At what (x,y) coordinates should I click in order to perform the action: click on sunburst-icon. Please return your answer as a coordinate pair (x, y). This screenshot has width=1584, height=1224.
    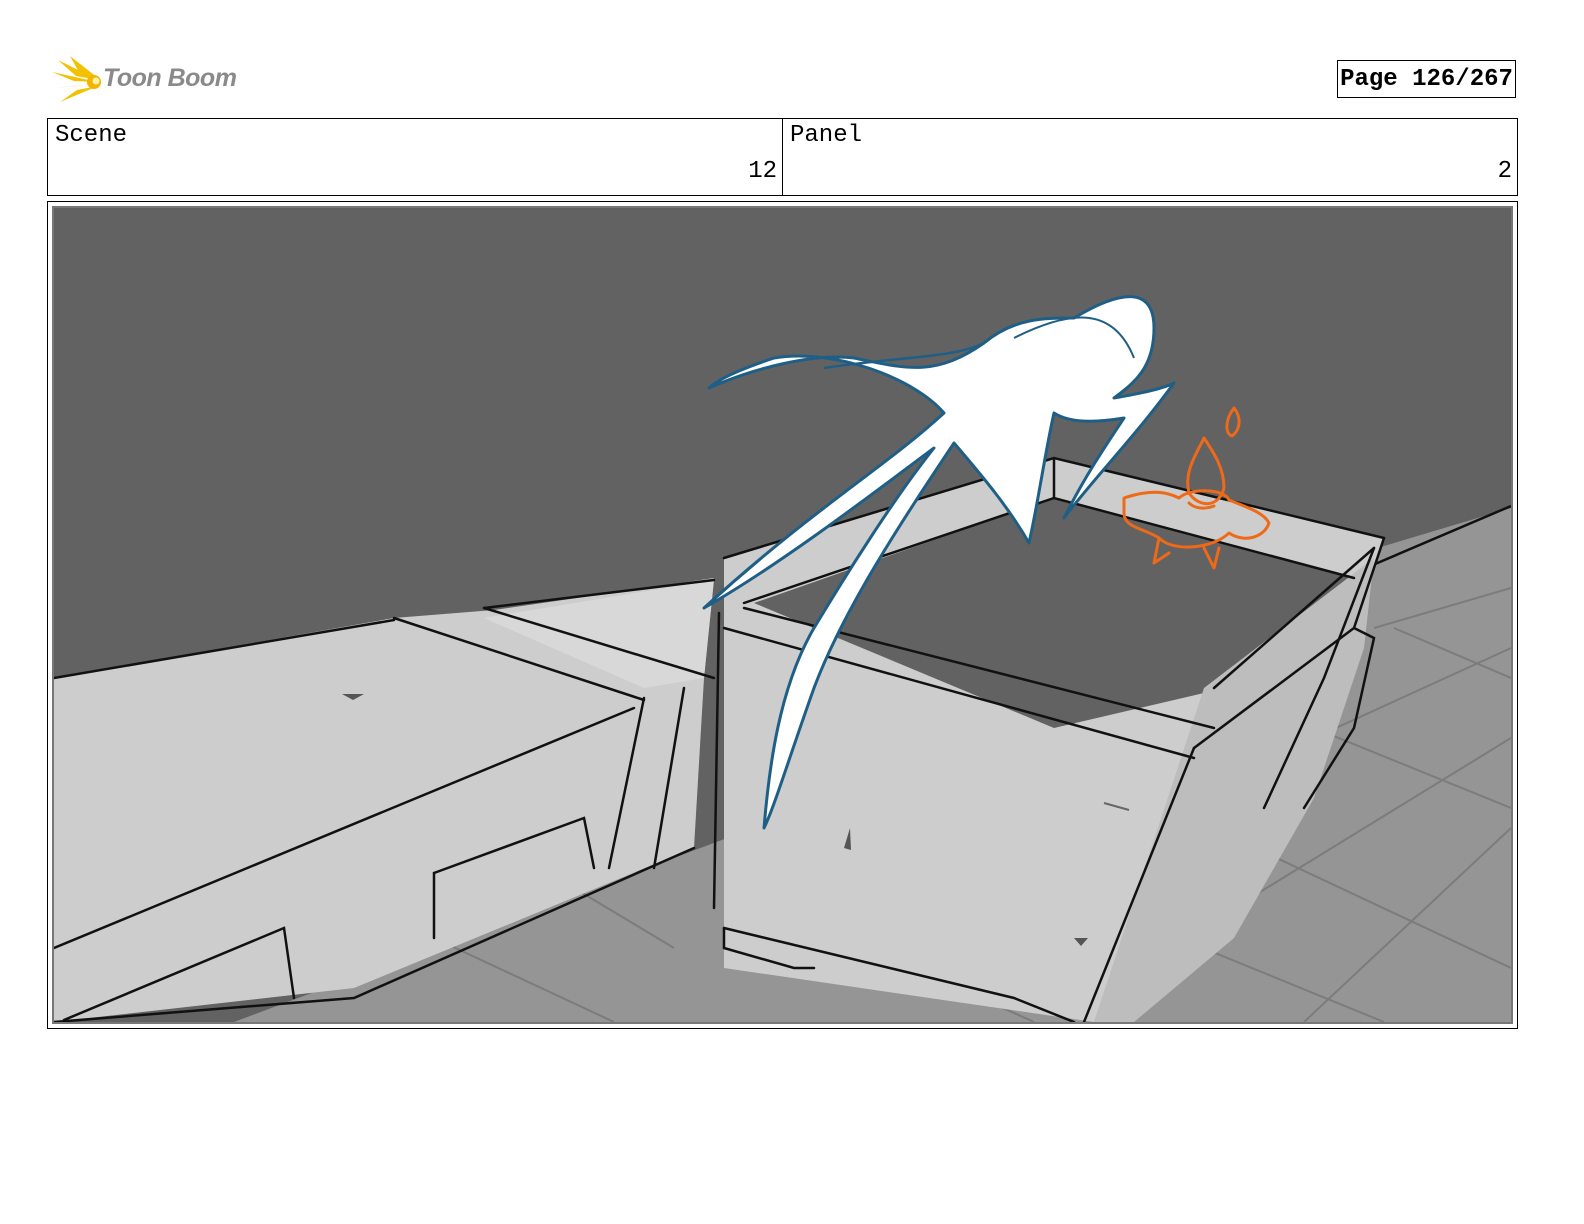
    Looking at the image, I should click on (76, 79).